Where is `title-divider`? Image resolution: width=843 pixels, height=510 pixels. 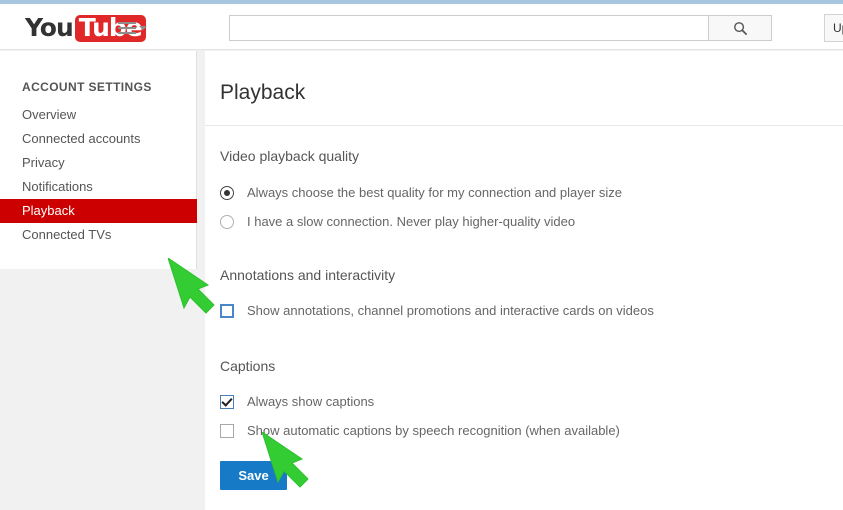 title-divider is located at coordinates (524, 125).